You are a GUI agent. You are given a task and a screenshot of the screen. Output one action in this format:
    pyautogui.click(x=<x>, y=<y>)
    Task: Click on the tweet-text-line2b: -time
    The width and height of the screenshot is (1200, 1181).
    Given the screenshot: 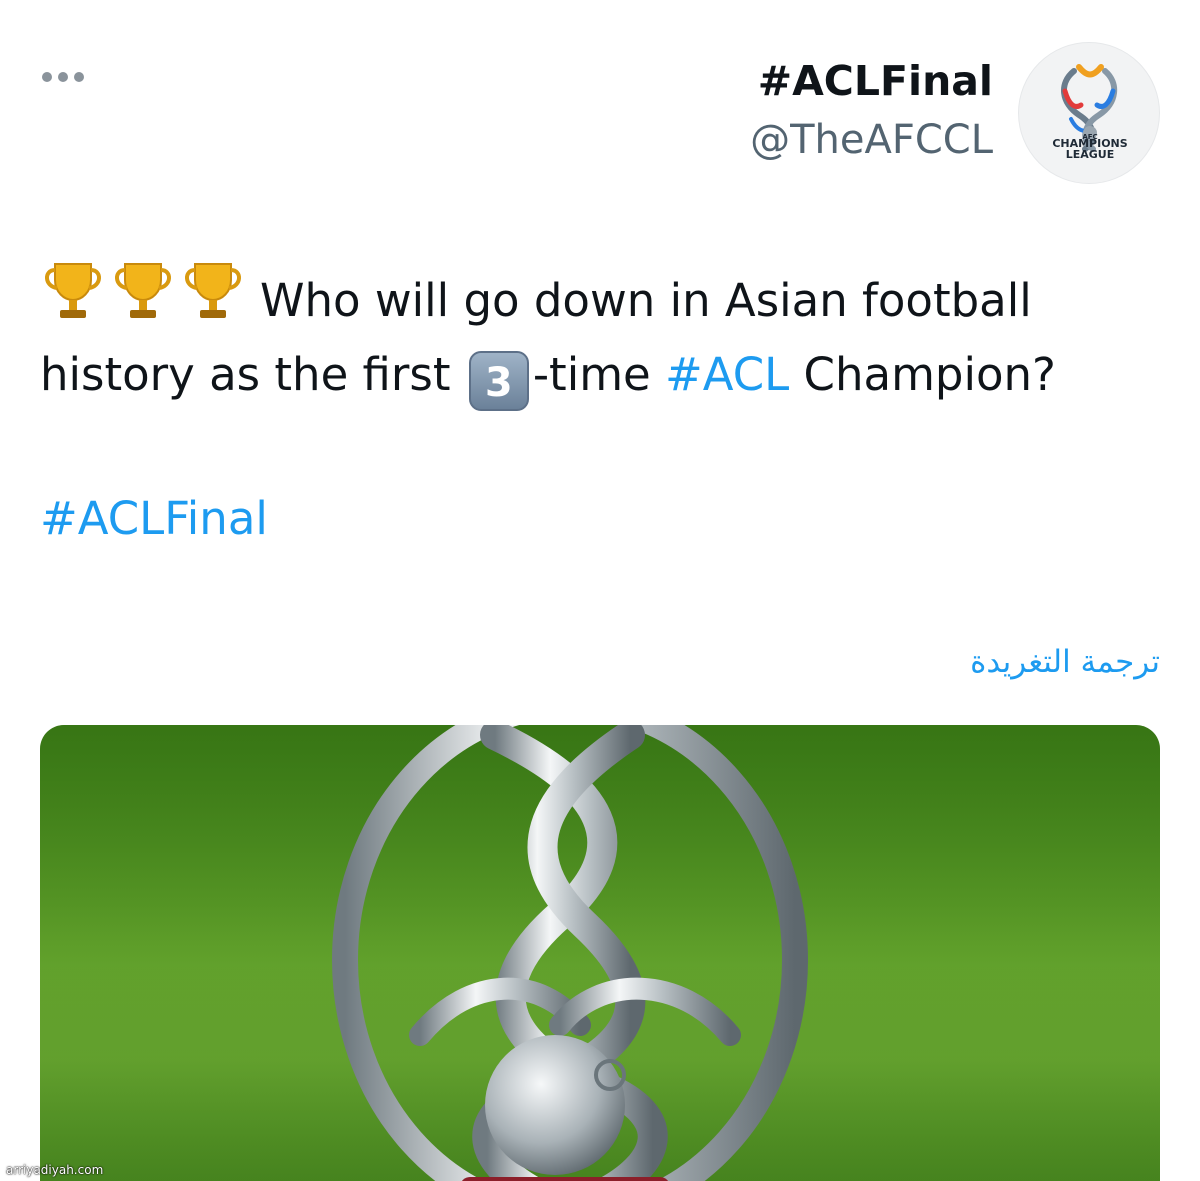 What is the action you would take?
    pyautogui.click(x=591, y=374)
    